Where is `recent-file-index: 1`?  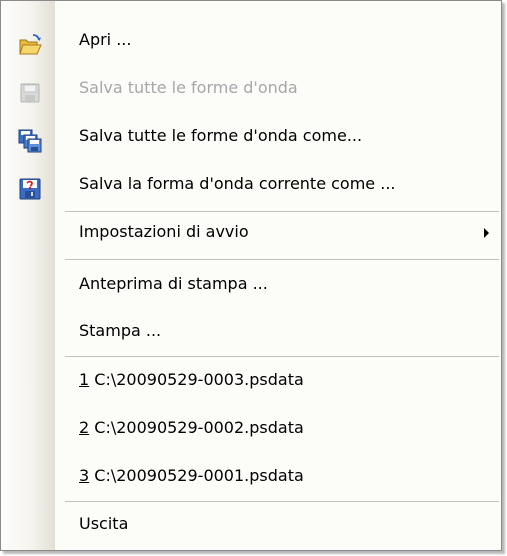 recent-file-index: 1 is located at coordinates (84, 379).